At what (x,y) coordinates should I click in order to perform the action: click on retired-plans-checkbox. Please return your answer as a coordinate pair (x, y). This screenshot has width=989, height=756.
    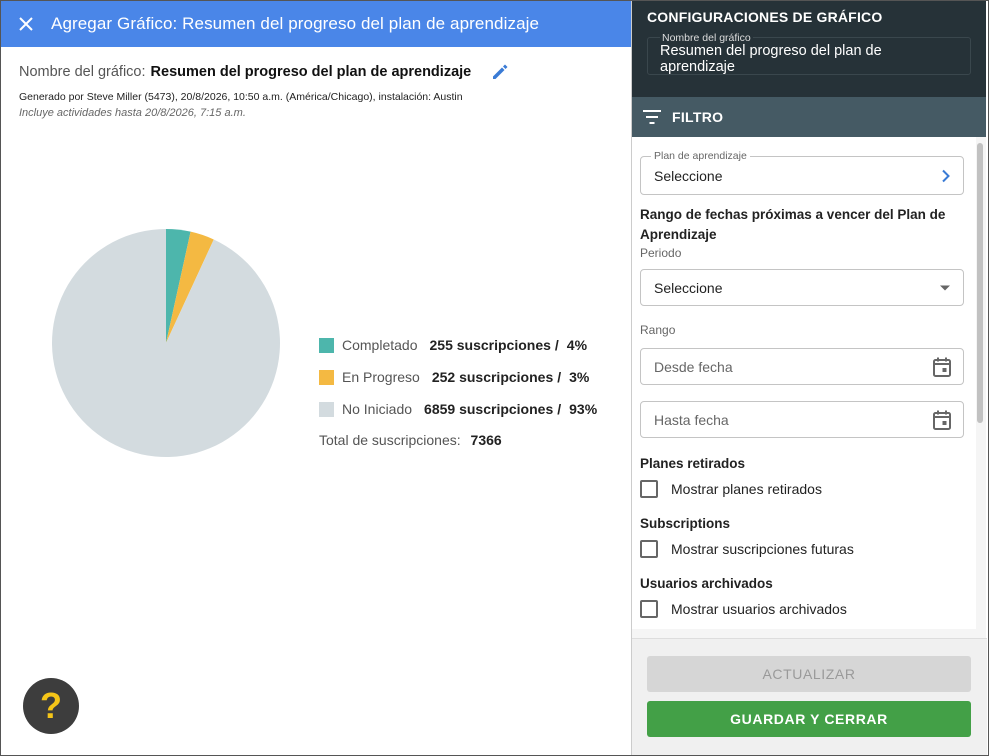
    Looking at the image, I should click on (649, 489).